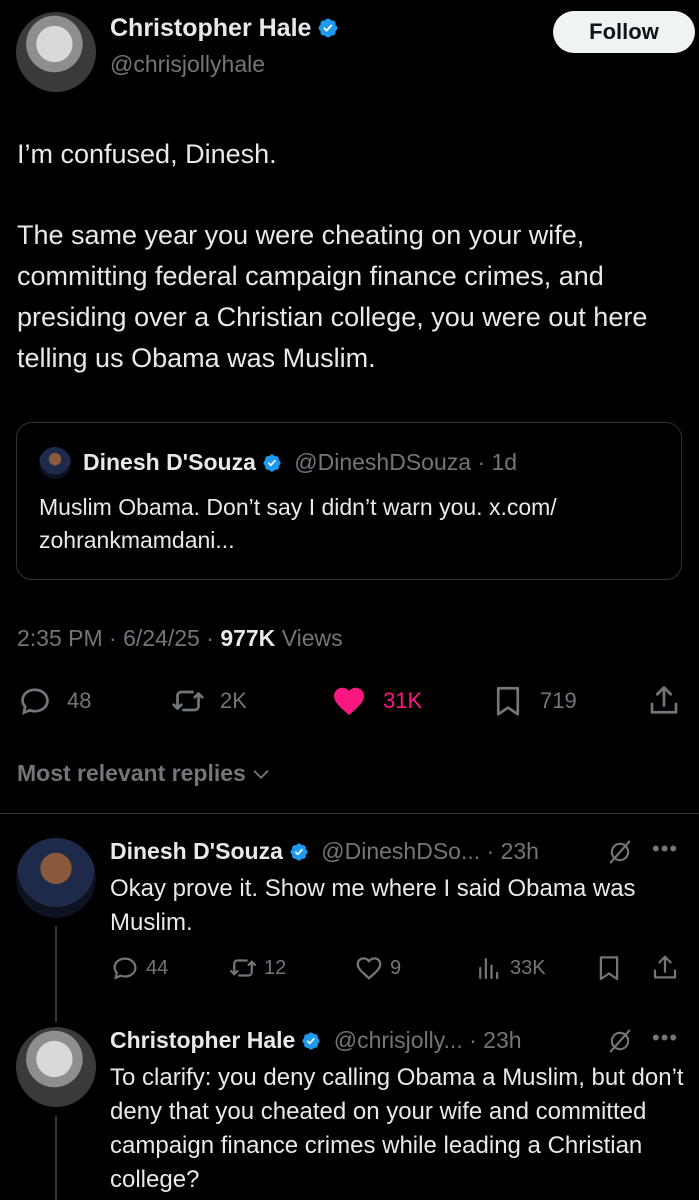 This screenshot has width=699, height=1200. Describe the element at coordinates (202, 1040) in the screenshot. I see `reply-author-name: Christopher Hale` at that location.